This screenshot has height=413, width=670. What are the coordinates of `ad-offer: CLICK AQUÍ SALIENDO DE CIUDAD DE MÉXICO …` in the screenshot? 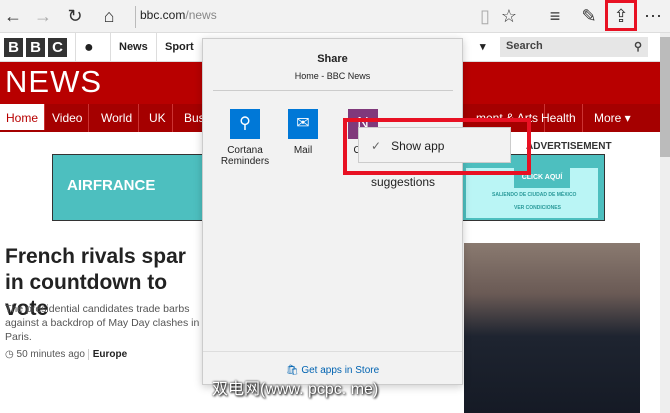 It's located at (532, 193).